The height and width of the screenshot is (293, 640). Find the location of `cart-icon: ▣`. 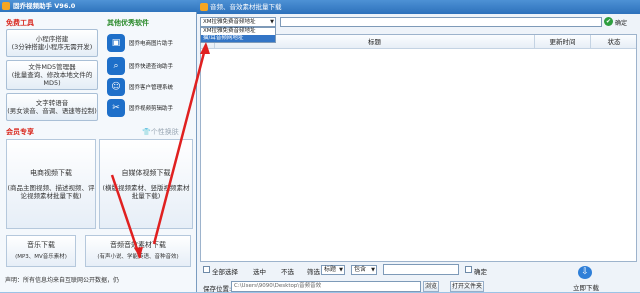

cart-icon: ▣ is located at coordinates (116, 43).